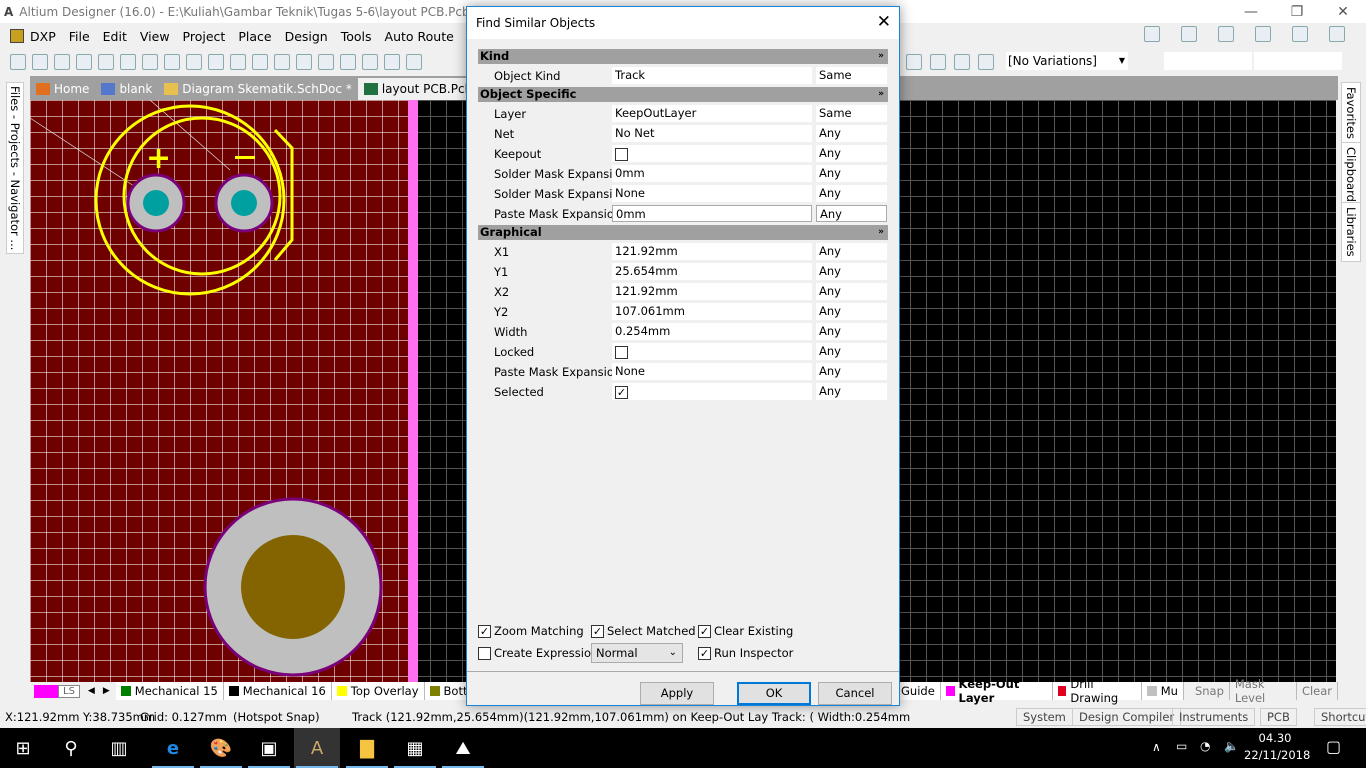 The width and height of the screenshot is (1366, 768). I want to click on battery-icon: ▭, so click(1181, 746).